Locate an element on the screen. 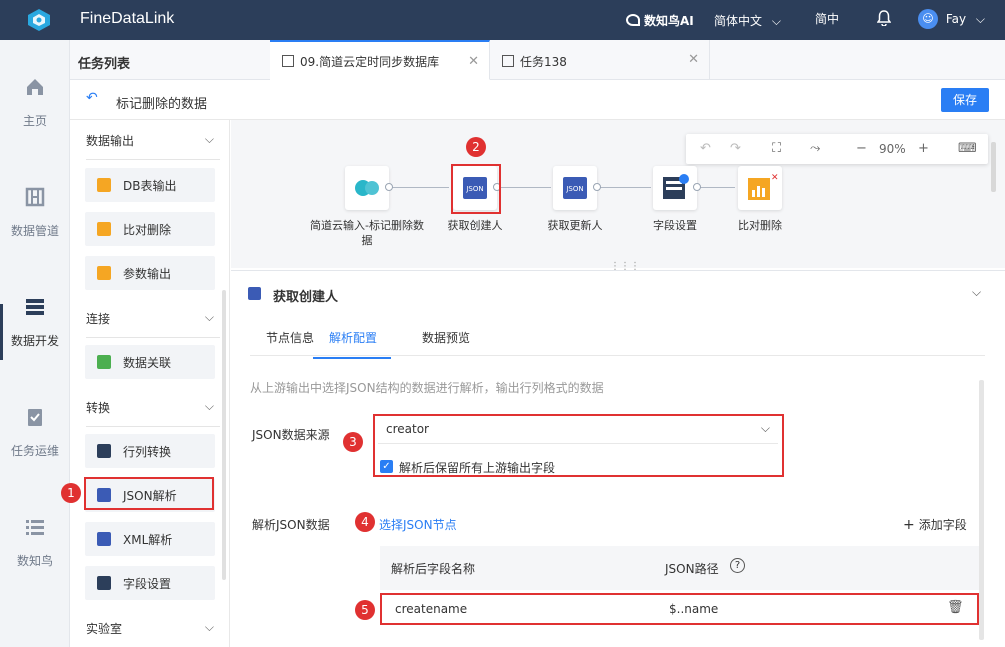  tab-parse-config: 解析配置 is located at coordinates (352, 344).